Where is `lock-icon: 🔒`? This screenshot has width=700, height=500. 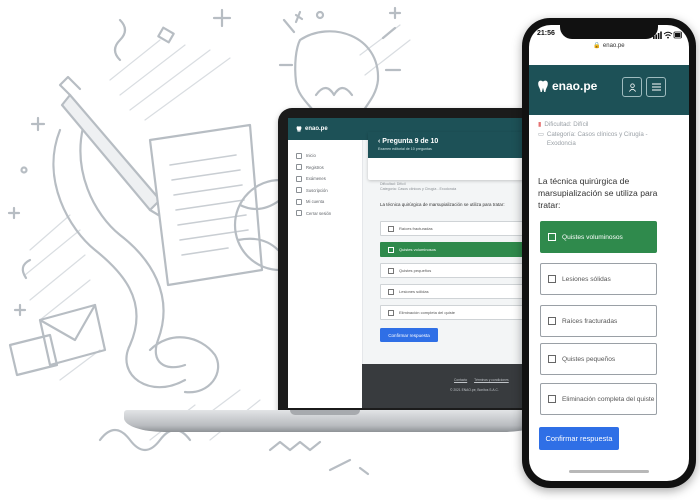 lock-icon: 🔒 is located at coordinates (597, 46).